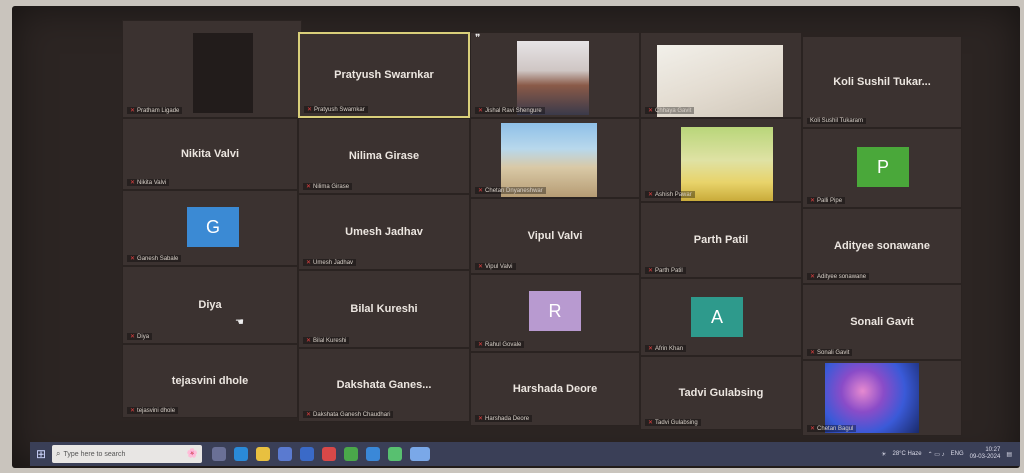 This screenshot has height=473, width=1024. Describe the element at coordinates (239, 322) in the screenshot. I see `cursor-hand-icon: ☚` at that location.